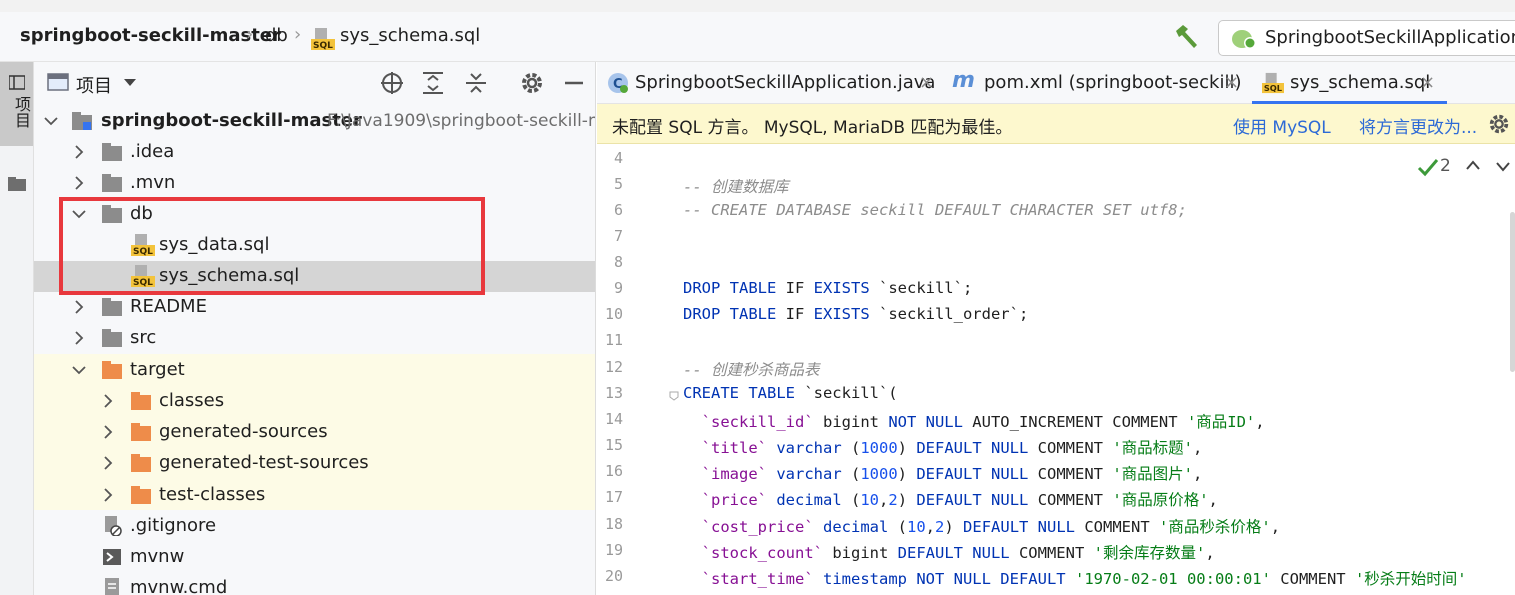 The image size is (1515, 595). What do you see at coordinates (1152, 474) in the screenshot?
I see `comment-string: '商品图片'` at bounding box center [1152, 474].